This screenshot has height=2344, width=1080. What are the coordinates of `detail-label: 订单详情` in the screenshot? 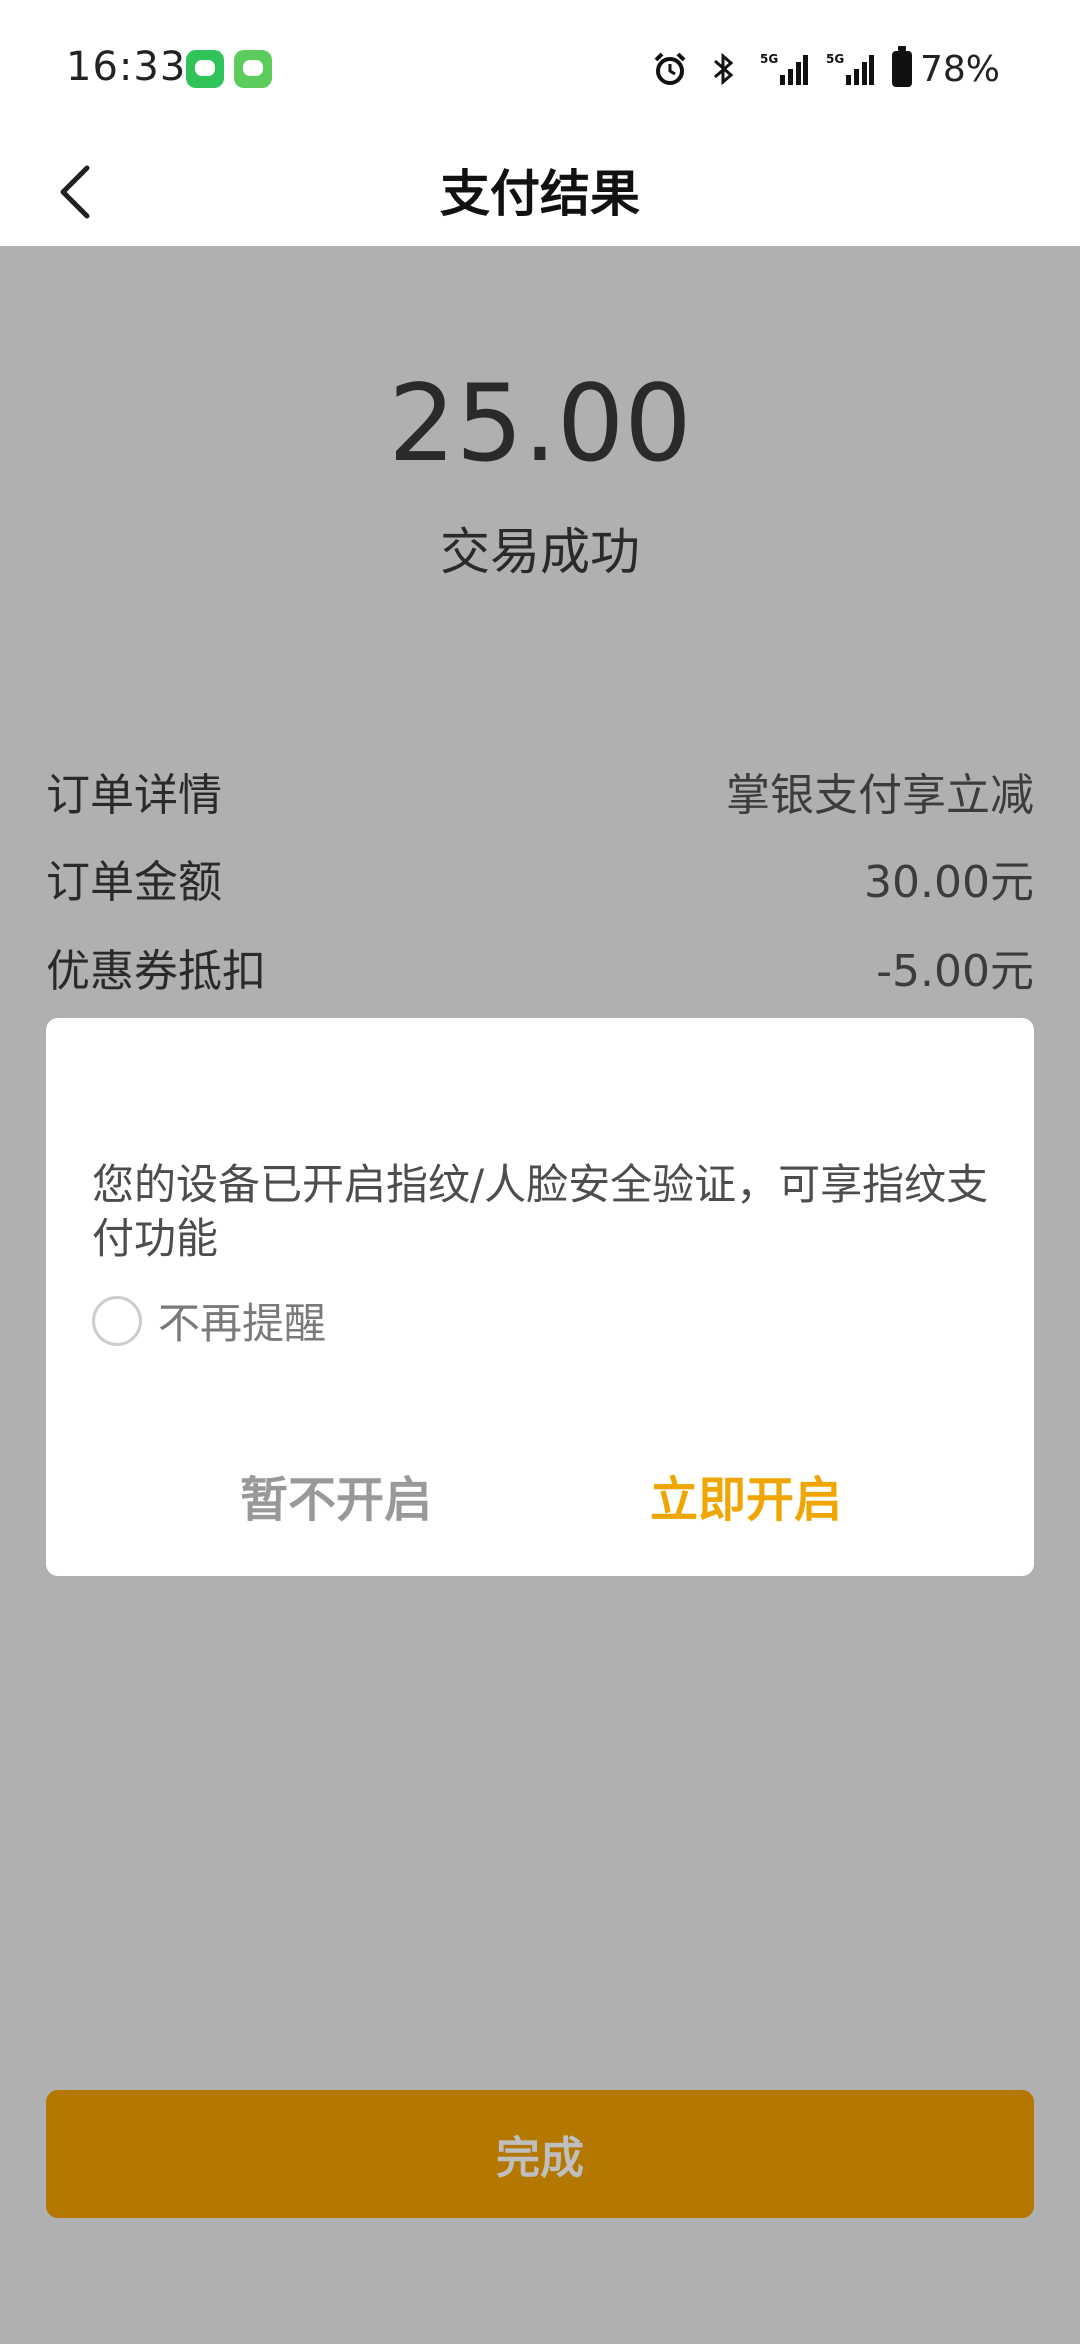 It's located at (134, 795).